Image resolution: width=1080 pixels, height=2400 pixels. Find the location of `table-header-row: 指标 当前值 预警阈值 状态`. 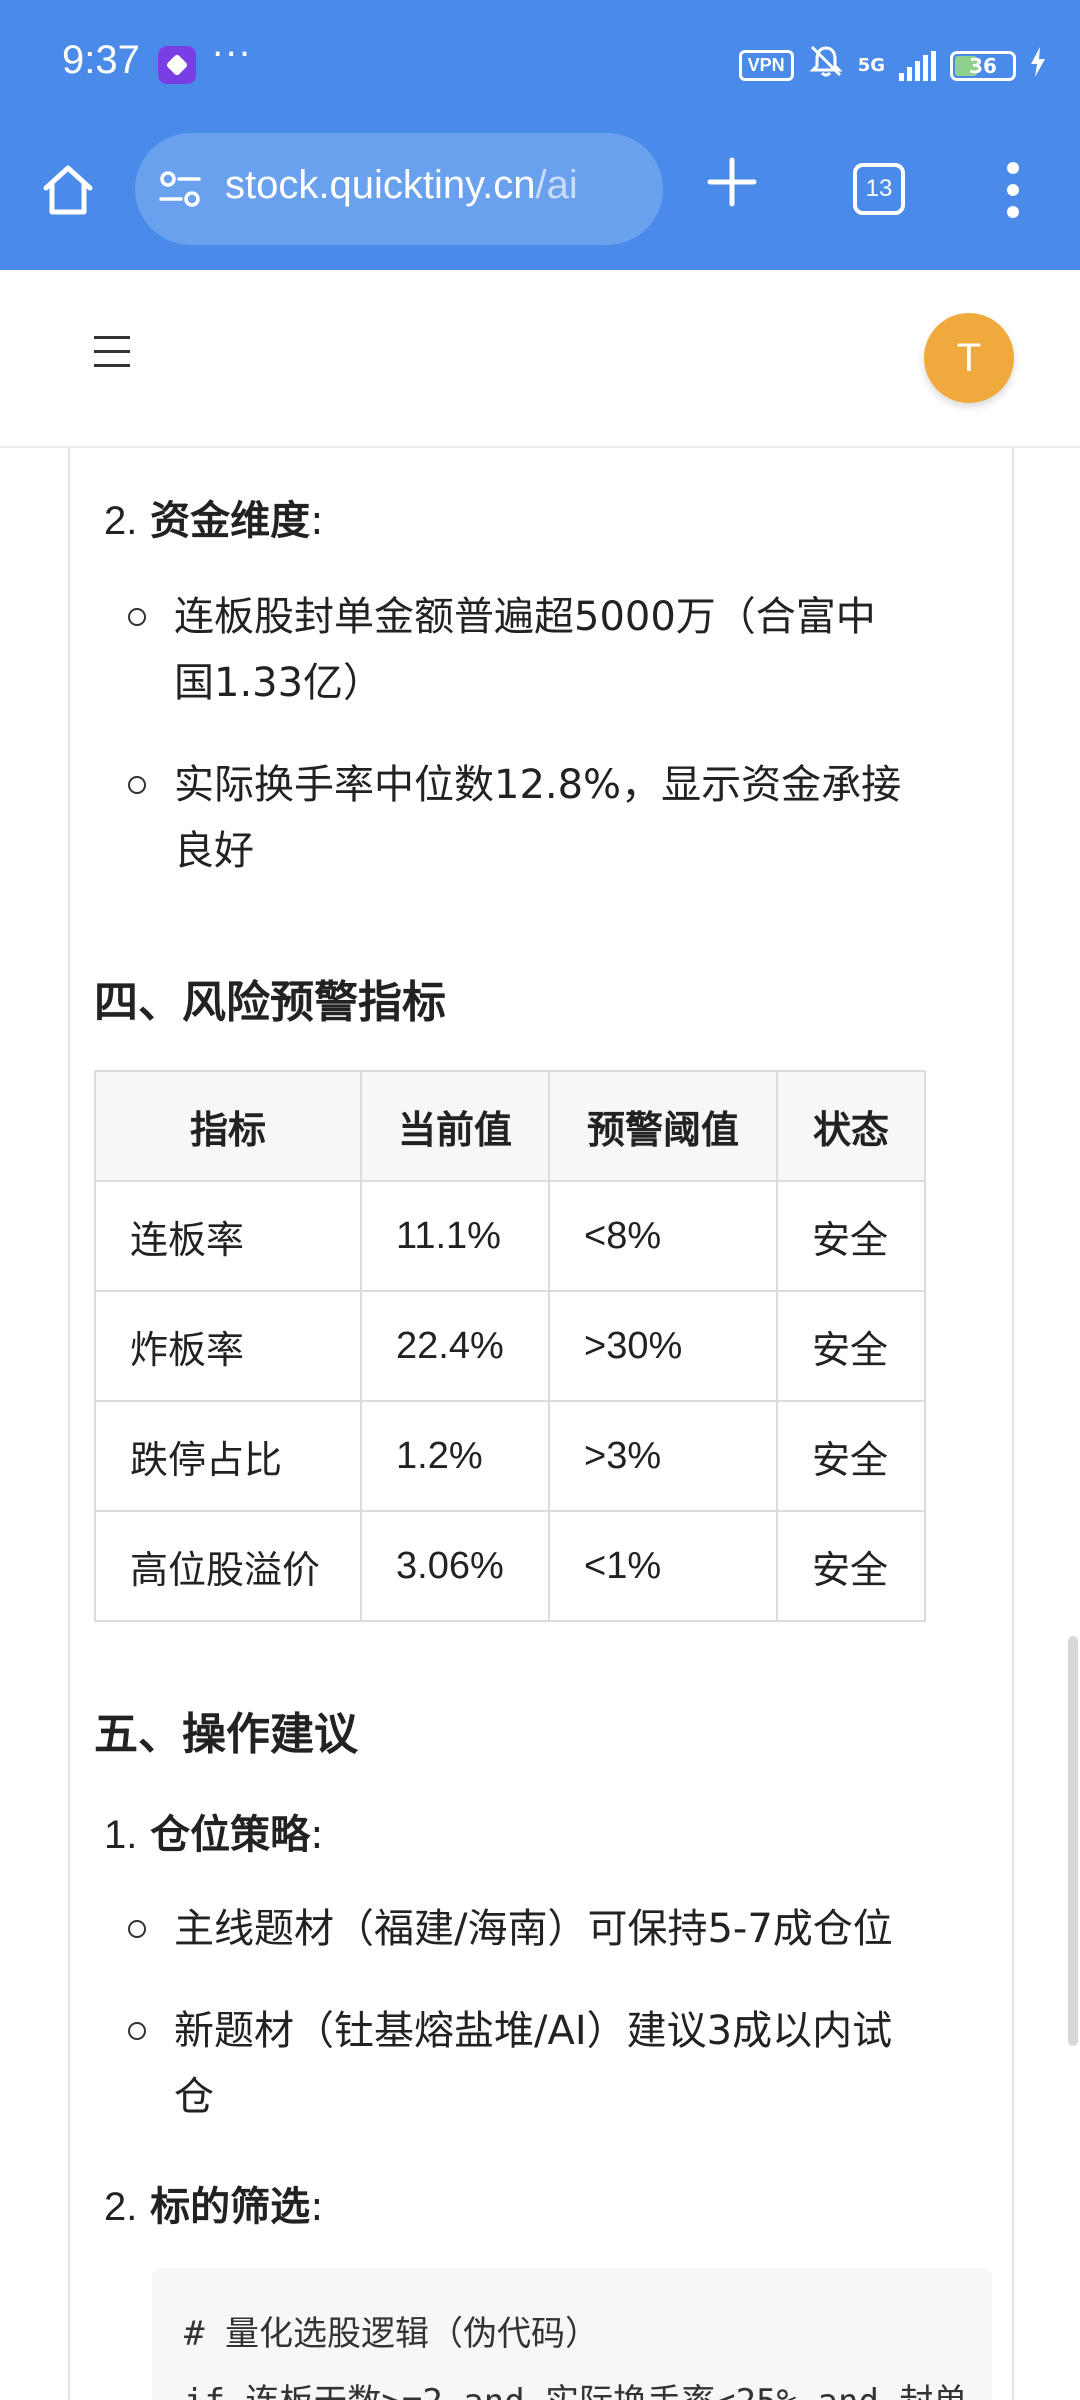

table-header-row: 指标 当前值 预警阈值 状态 is located at coordinates (510, 1126).